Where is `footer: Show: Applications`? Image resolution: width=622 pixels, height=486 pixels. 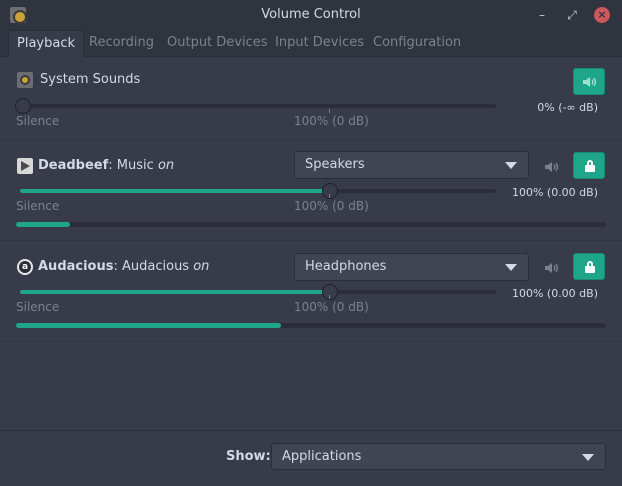 footer: Show: Applications is located at coordinates (311, 458).